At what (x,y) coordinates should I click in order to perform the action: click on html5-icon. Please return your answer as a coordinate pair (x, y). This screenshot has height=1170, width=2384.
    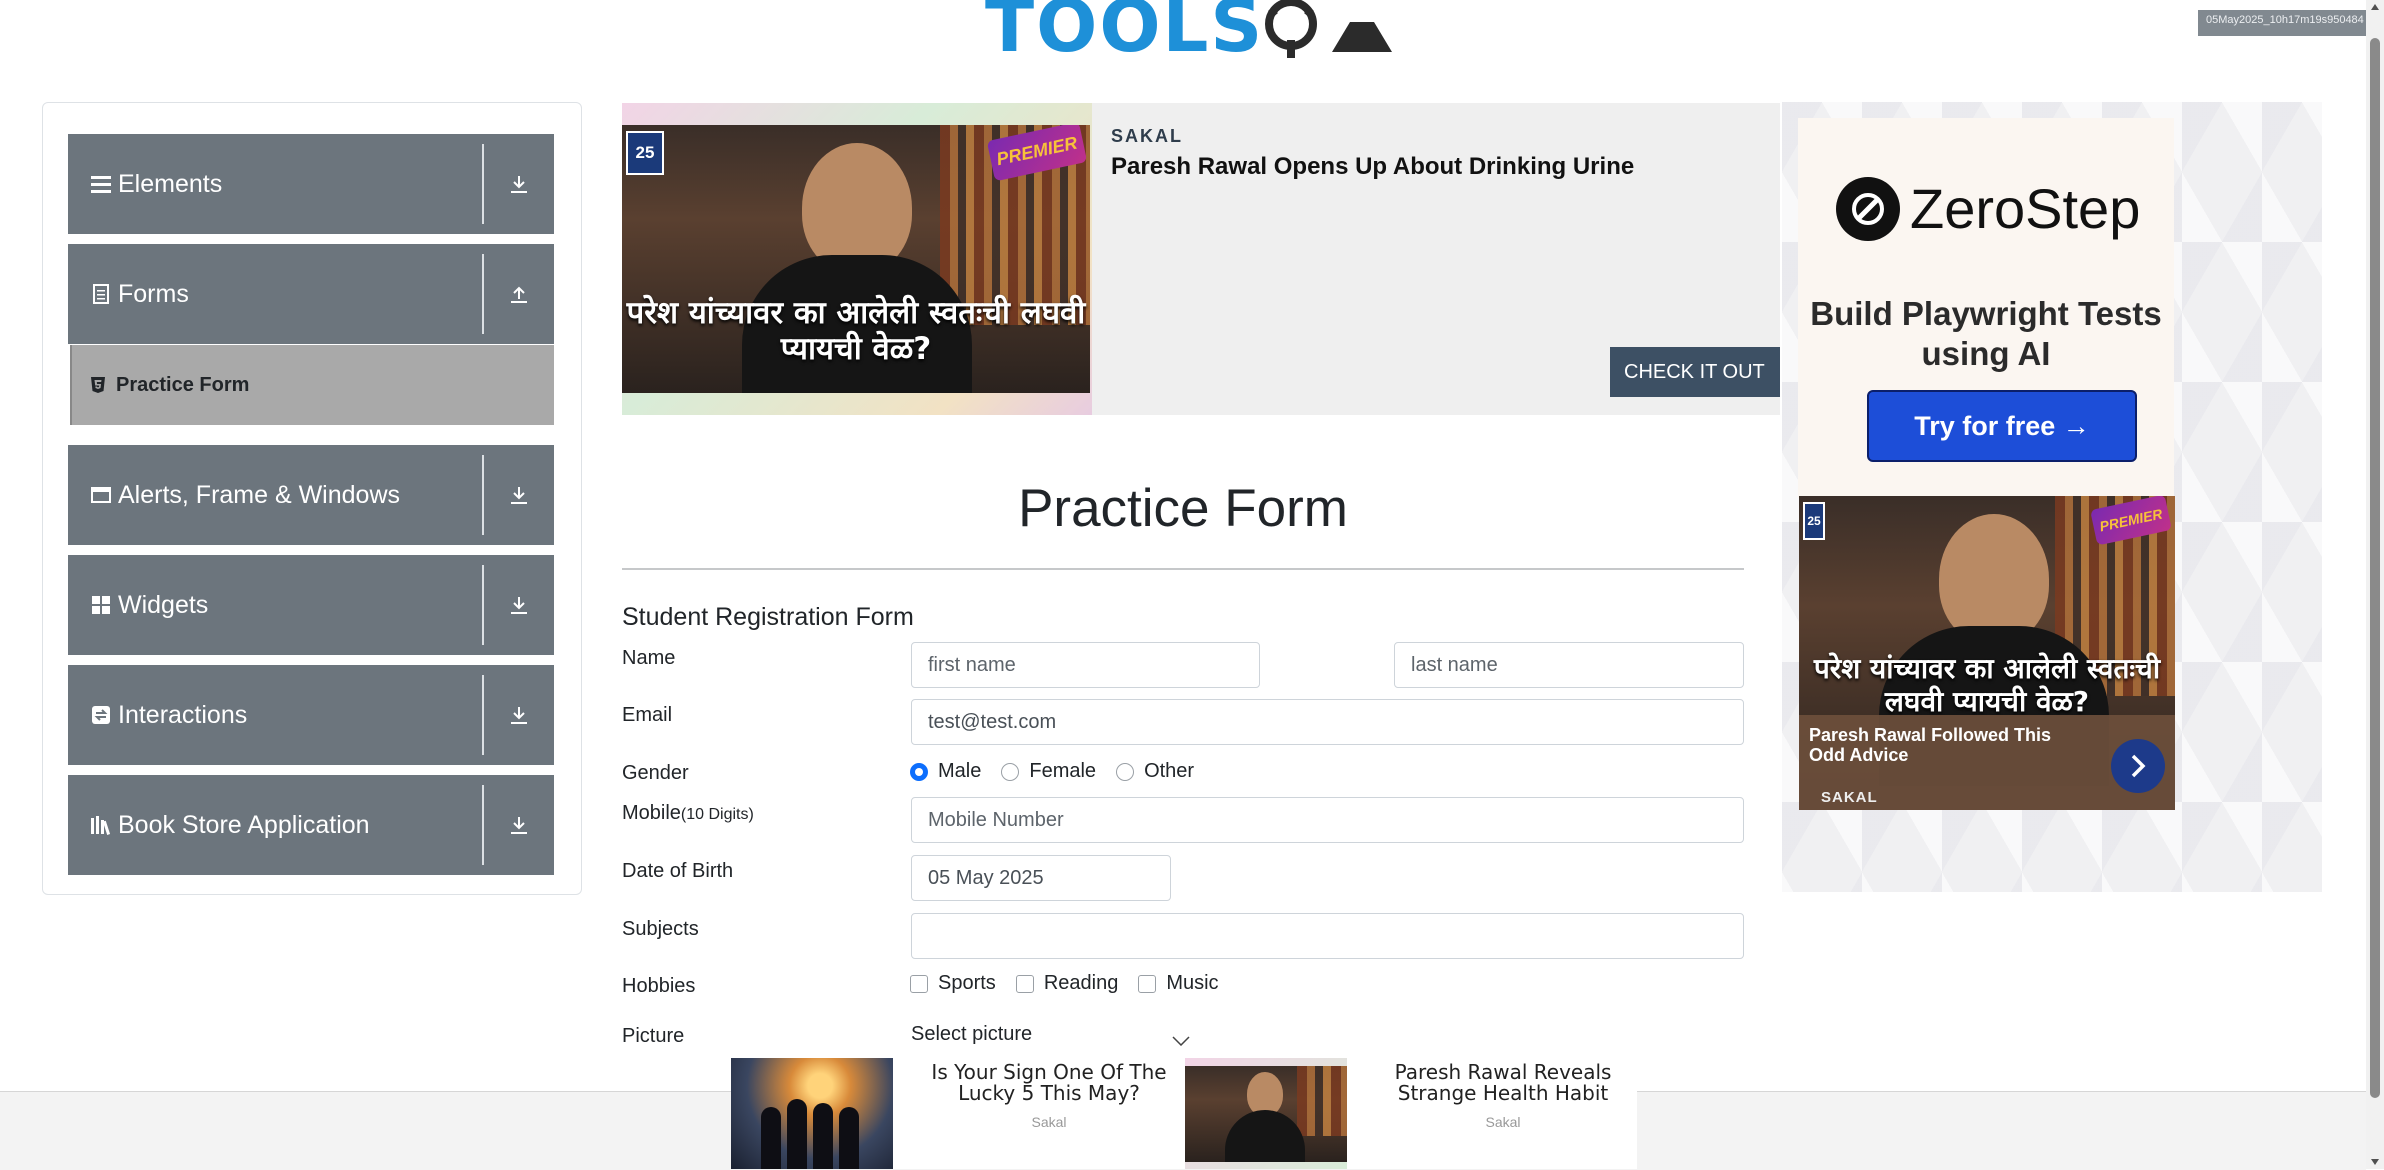
    Looking at the image, I should click on (98, 385).